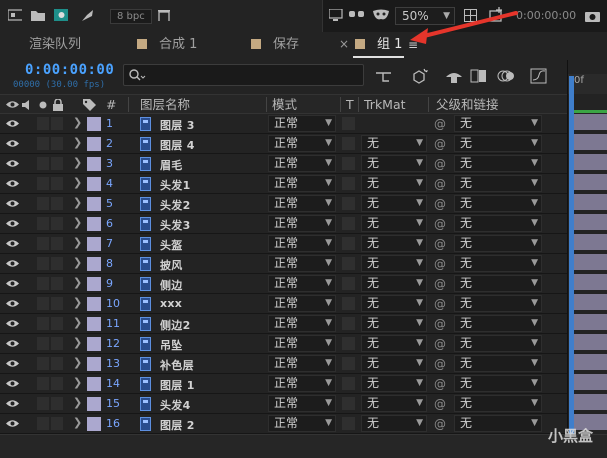 The image size is (607, 458). Describe the element at coordinates (175, 225) in the screenshot. I see `layer-name: 头发3` at that location.